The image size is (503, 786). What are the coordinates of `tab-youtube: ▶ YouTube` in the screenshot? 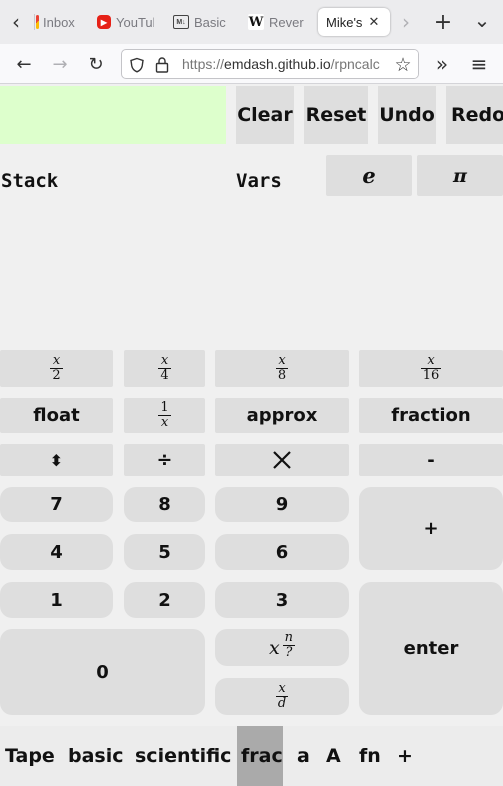 It's located at (125, 22).